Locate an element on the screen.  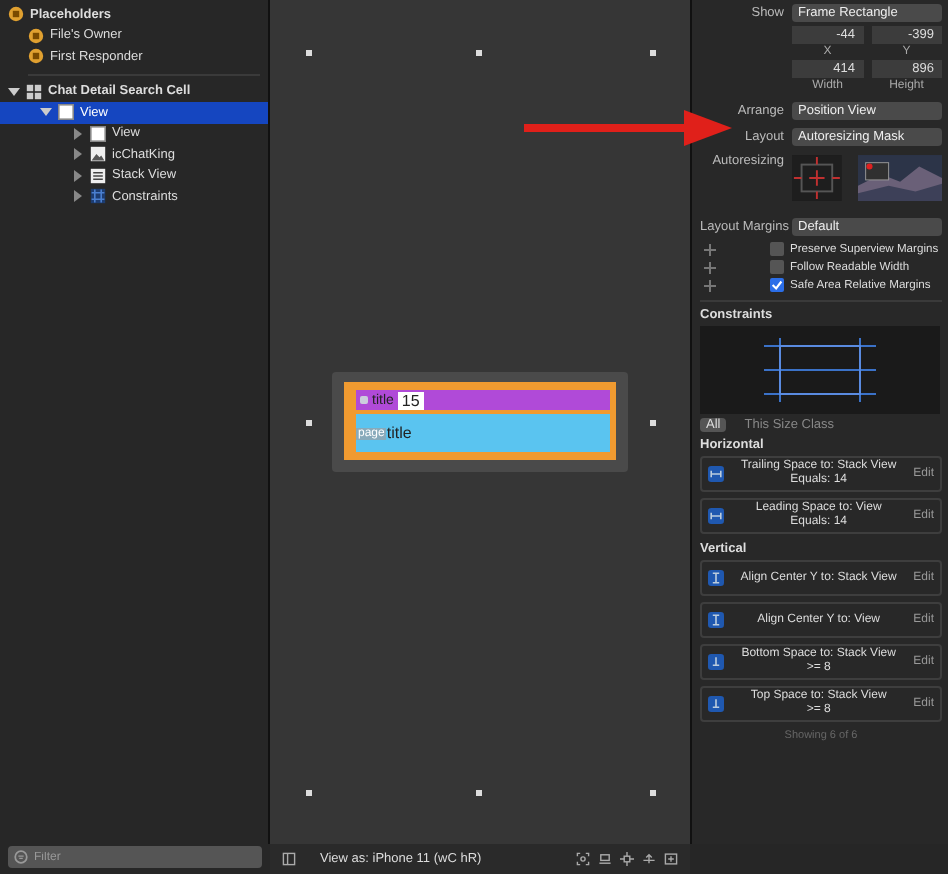
stack-icon is located at coordinates (98, 175).